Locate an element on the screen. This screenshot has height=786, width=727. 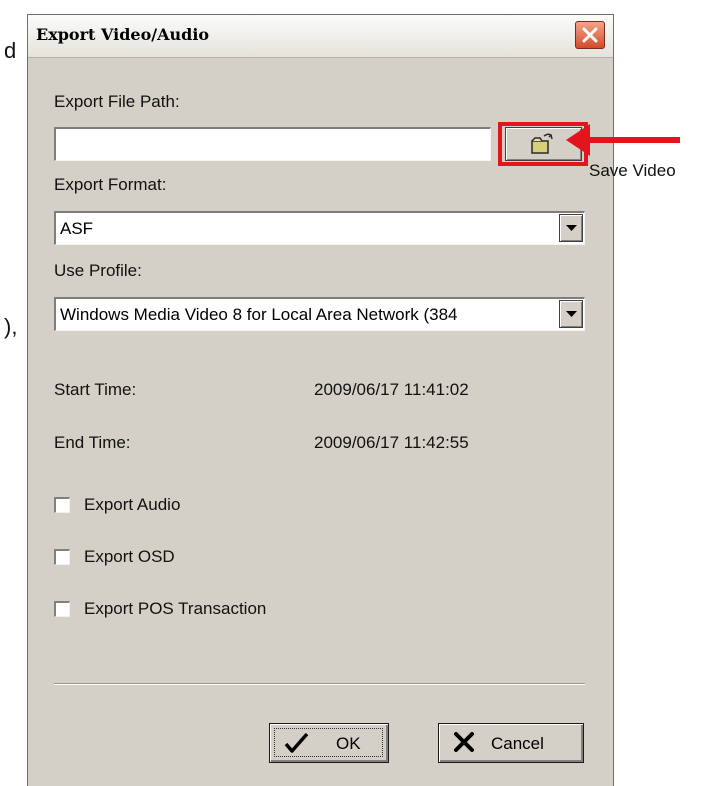
use-profile-dropdown-button is located at coordinates (571, 314).